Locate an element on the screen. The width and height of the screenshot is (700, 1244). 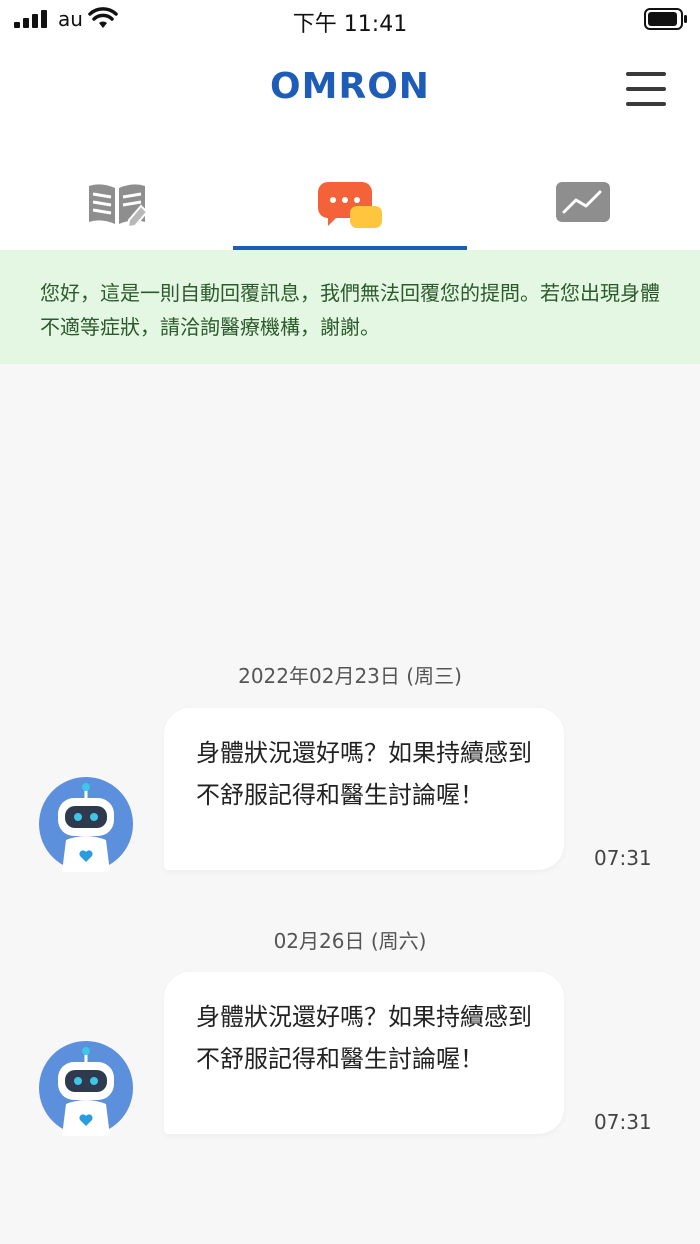
tab-graph is located at coordinates (583, 195).